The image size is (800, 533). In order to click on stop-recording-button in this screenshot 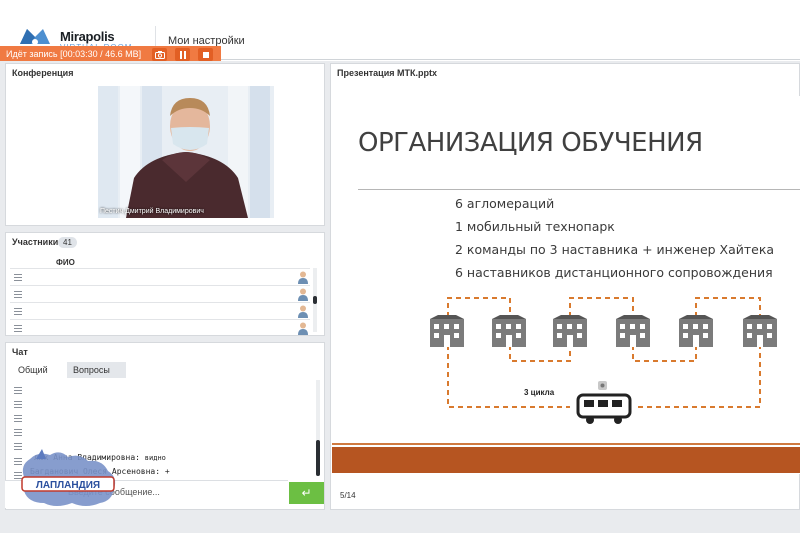, I will do `click(205, 54)`.